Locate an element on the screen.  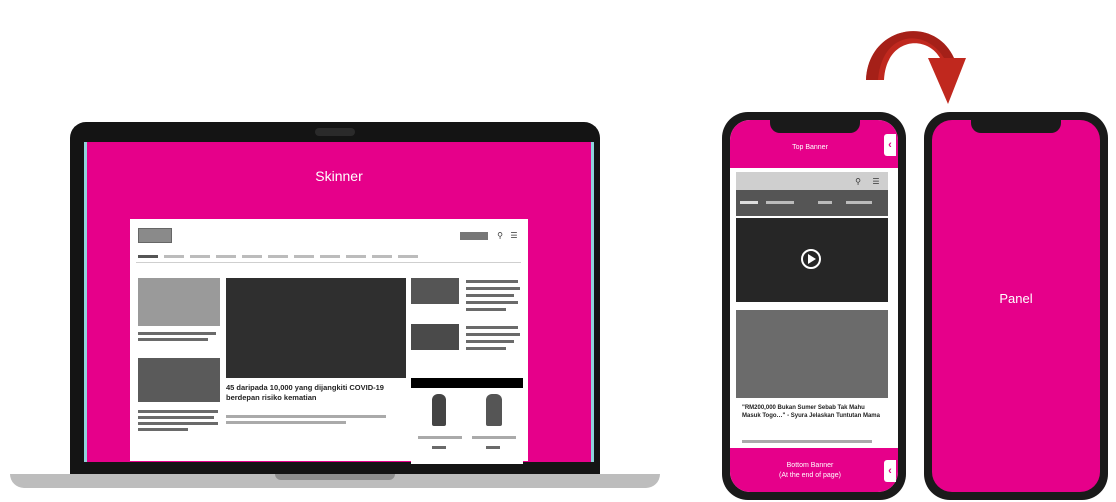
panel-area is located at coordinates (1016, 306).